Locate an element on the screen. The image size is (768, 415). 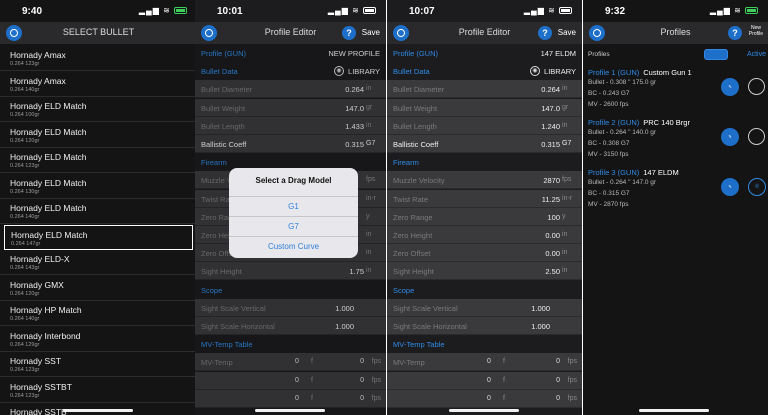
field-value: 147.0 is located at coordinates (550, 108).